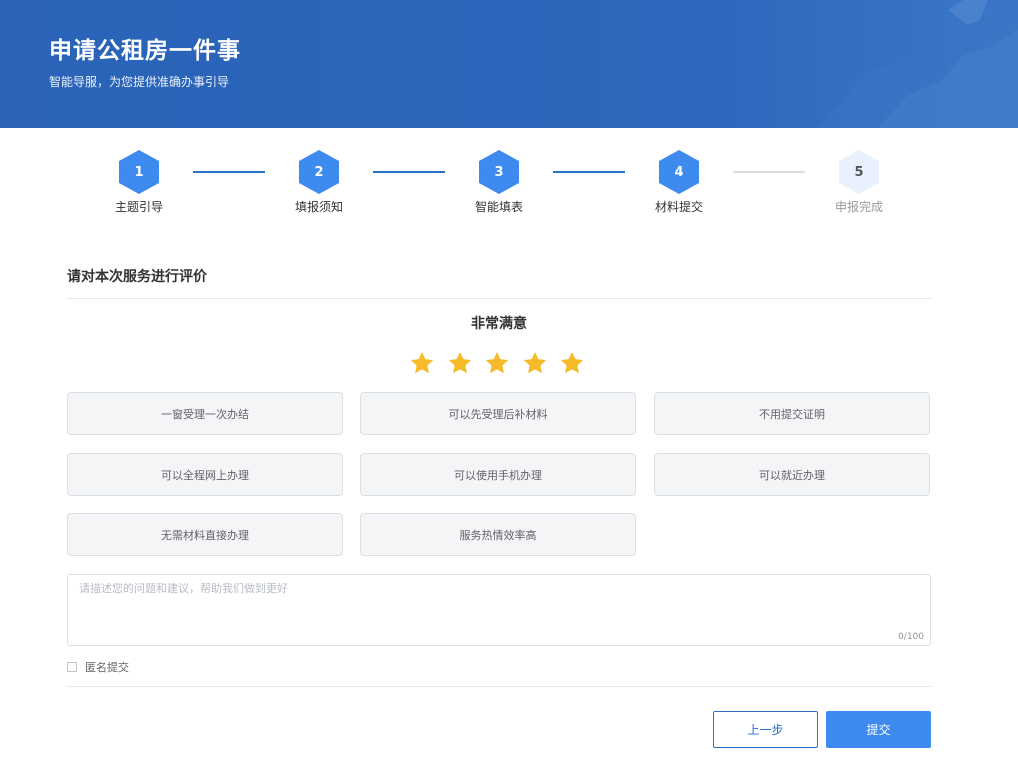 This screenshot has height=769, width=1018. I want to click on page-title: 申请公租房一件事, so click(145, 51).